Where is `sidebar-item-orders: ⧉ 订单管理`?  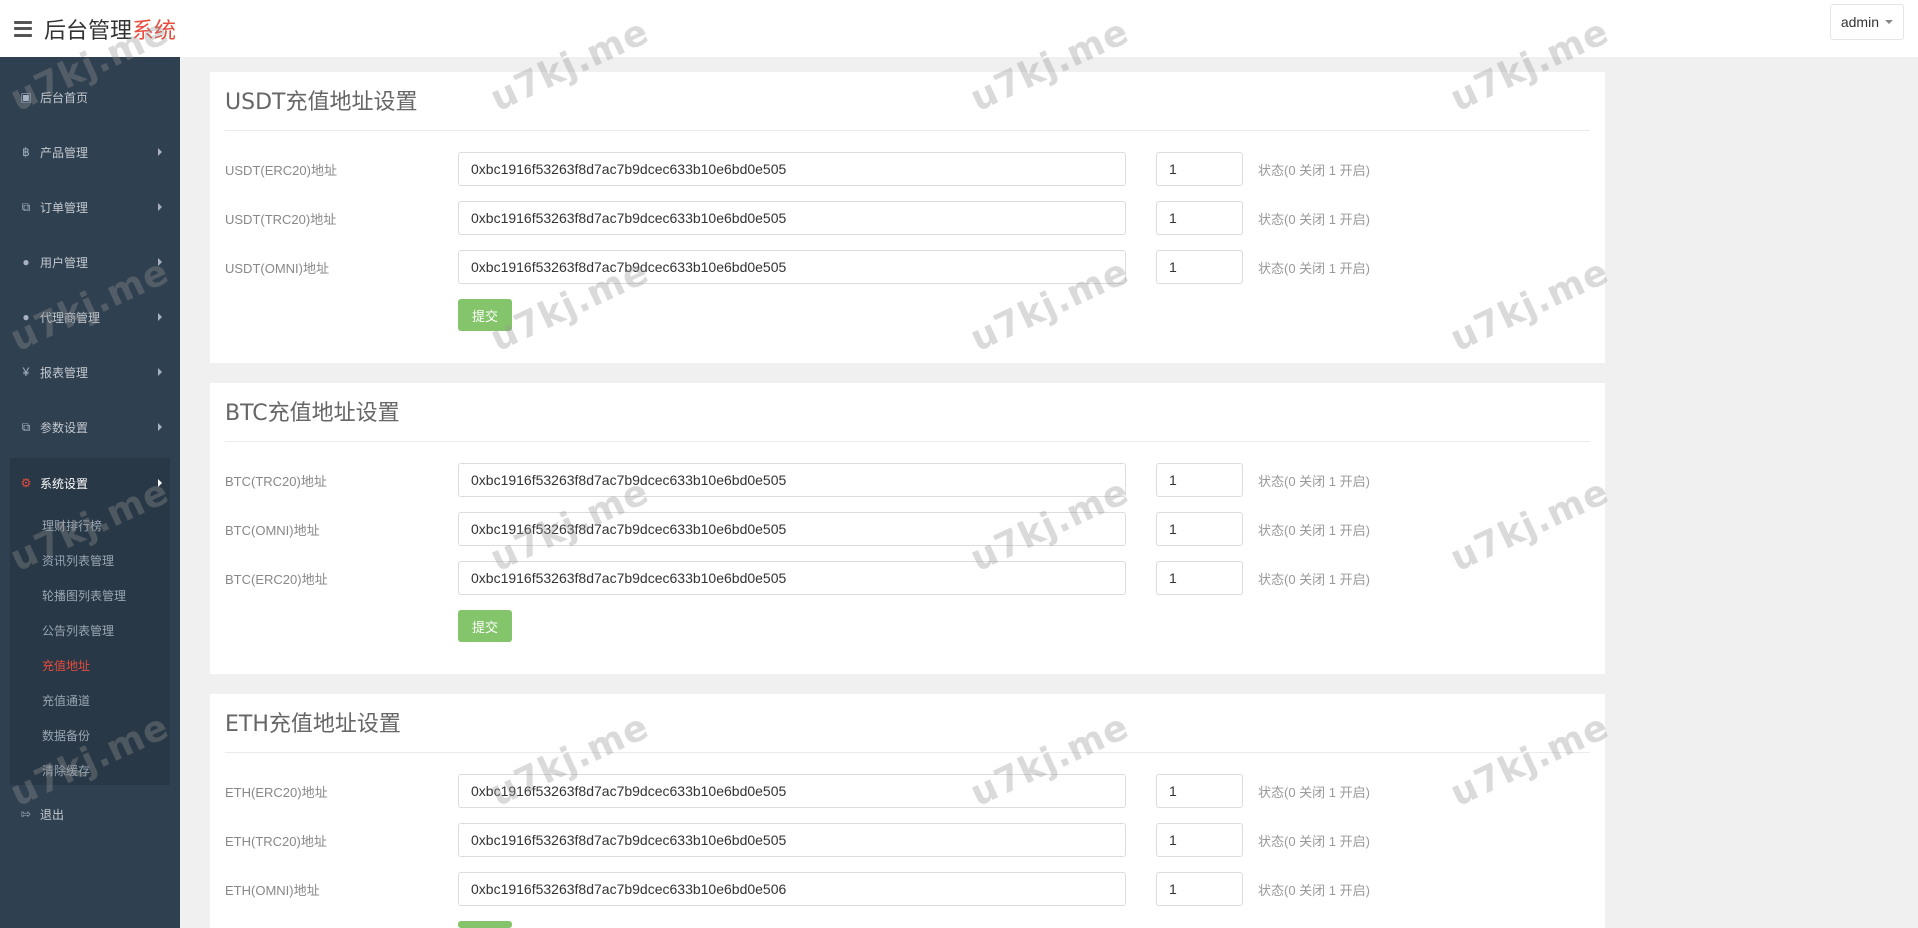 sidebar-item-orders: ⧉ 订单管理 is located at coordinates (90, 207).